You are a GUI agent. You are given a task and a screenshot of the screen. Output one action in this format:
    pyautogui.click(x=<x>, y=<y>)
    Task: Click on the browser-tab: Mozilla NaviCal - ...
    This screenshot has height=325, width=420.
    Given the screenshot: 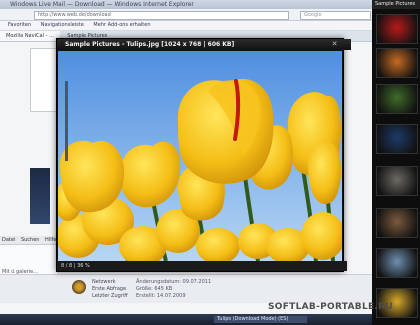 What is the action you would take?
    pyautogui.click(x=30, y=36)
    